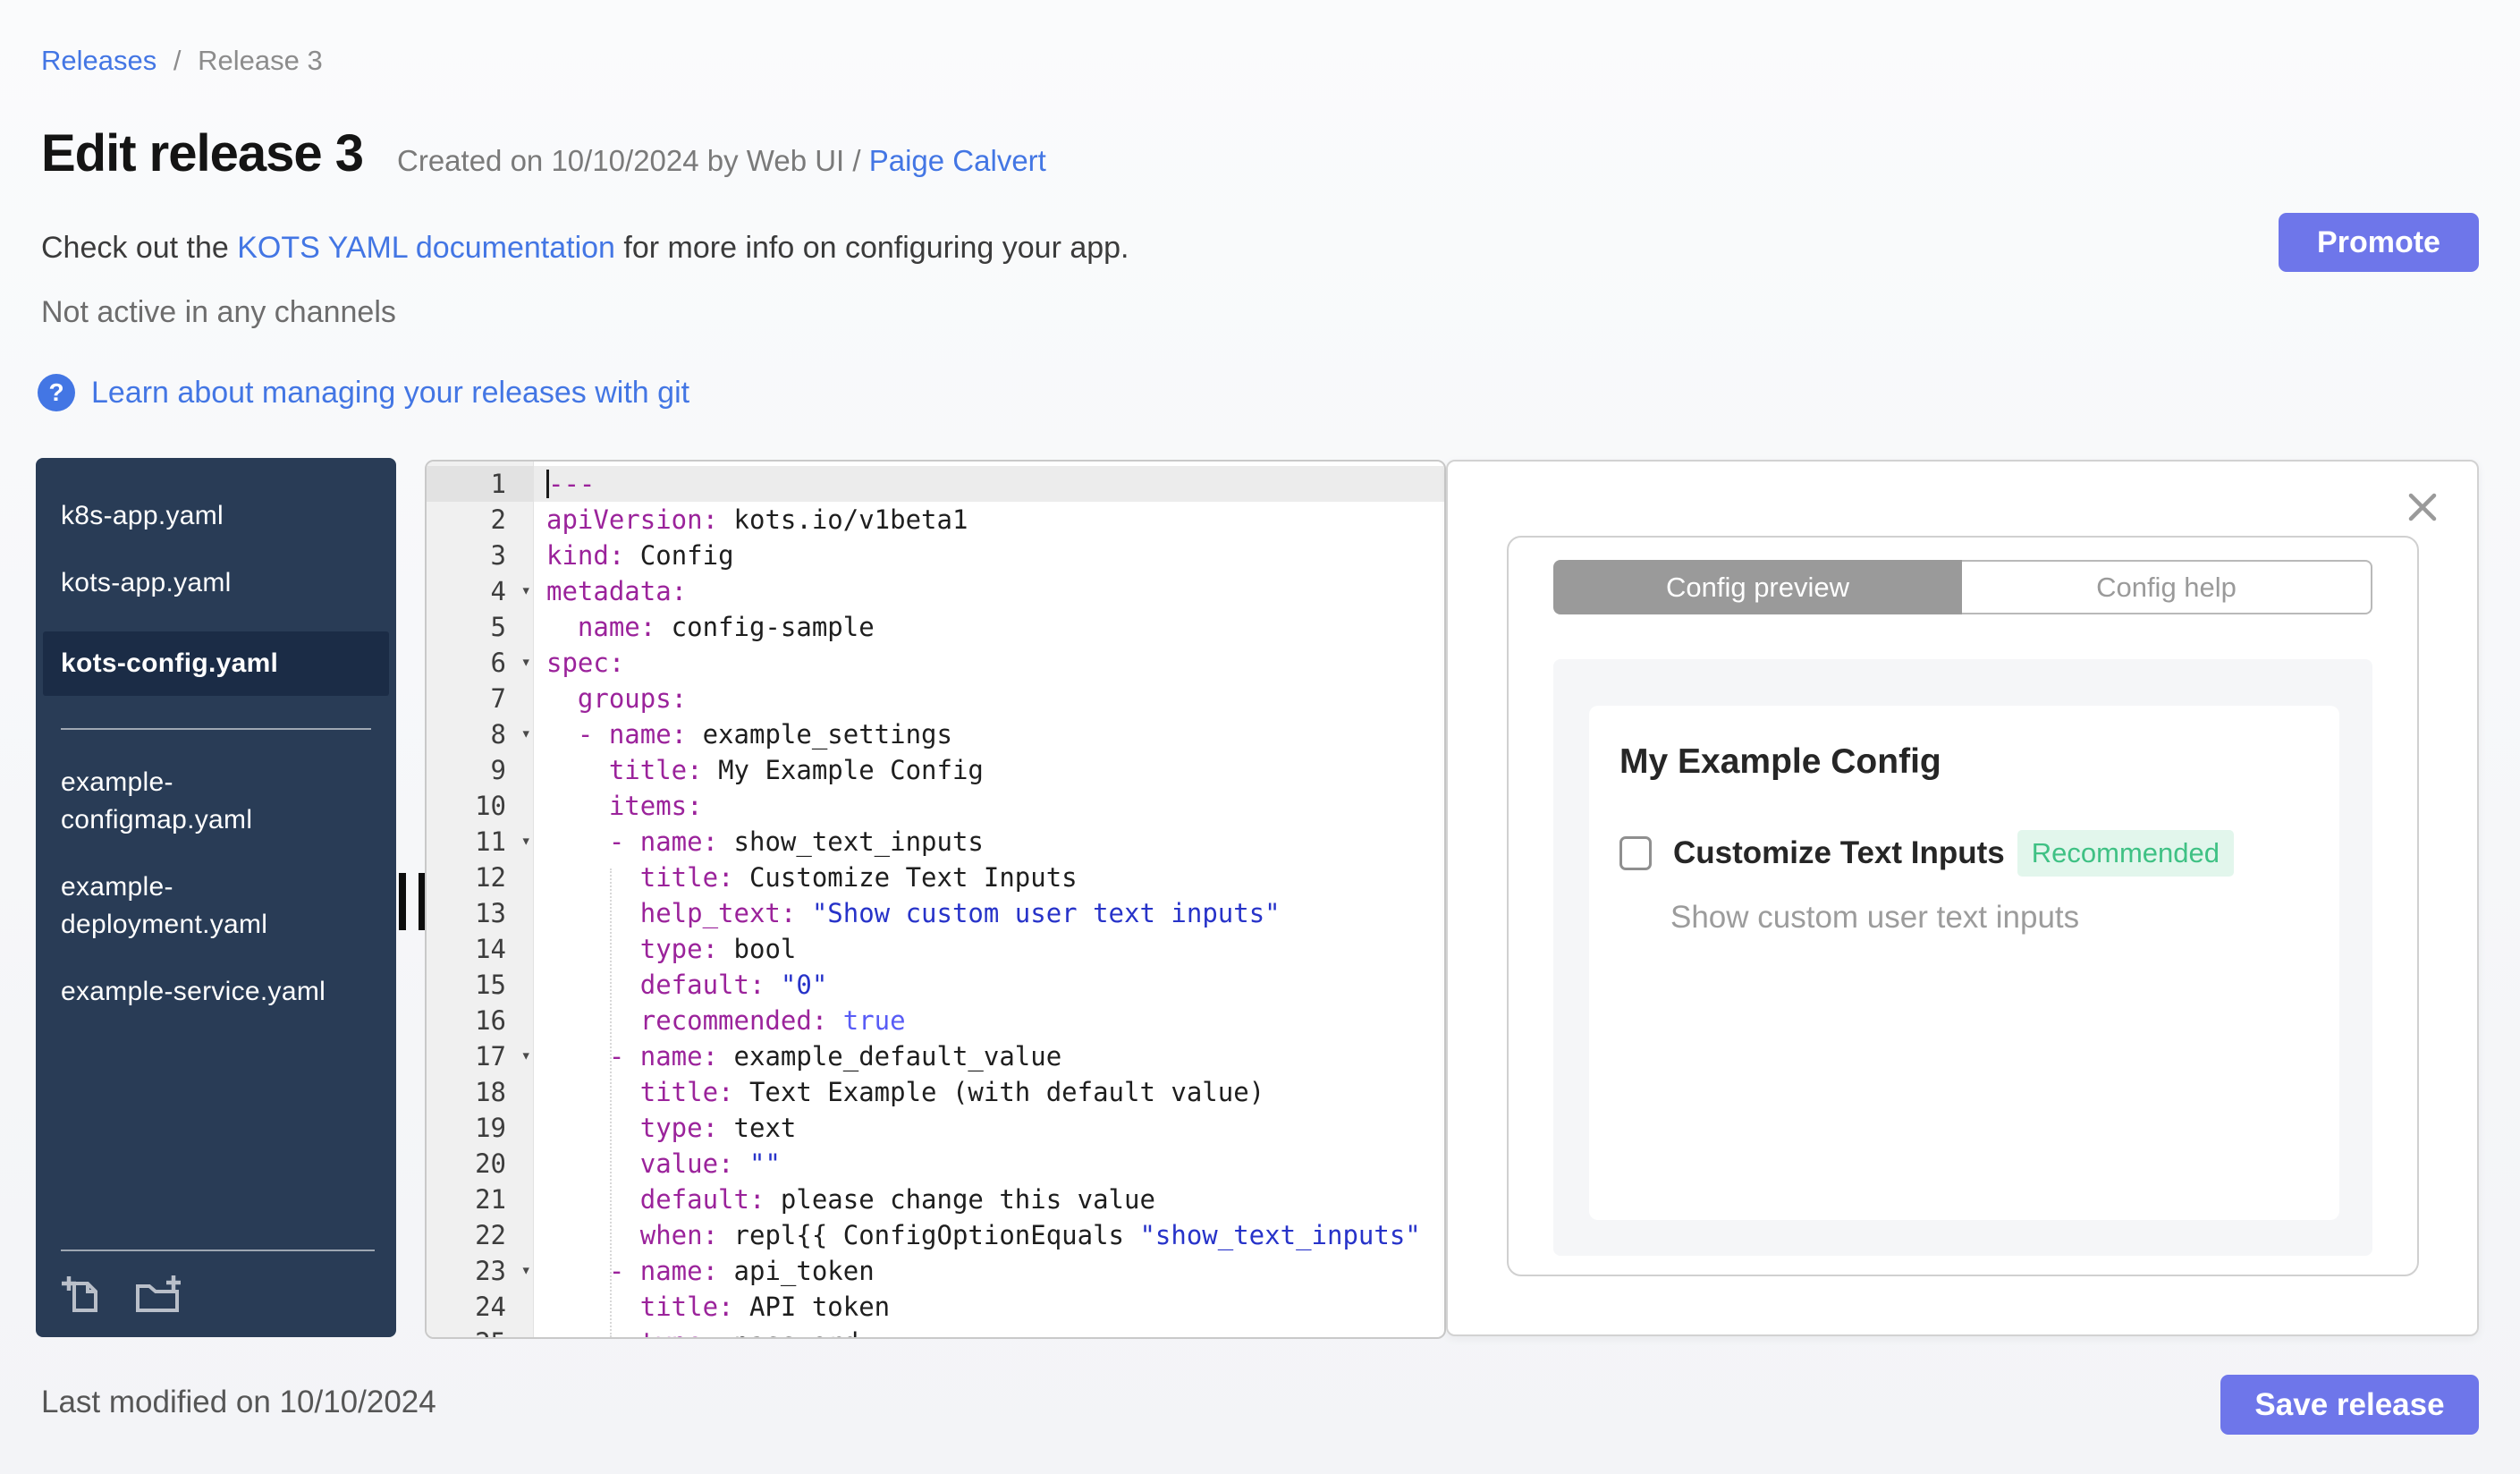 This screenshot has height=1474, width=2520. Describe the element at coordinates (56, 392) in the screenshot. I see `question-mark-icon: ?` at that location.